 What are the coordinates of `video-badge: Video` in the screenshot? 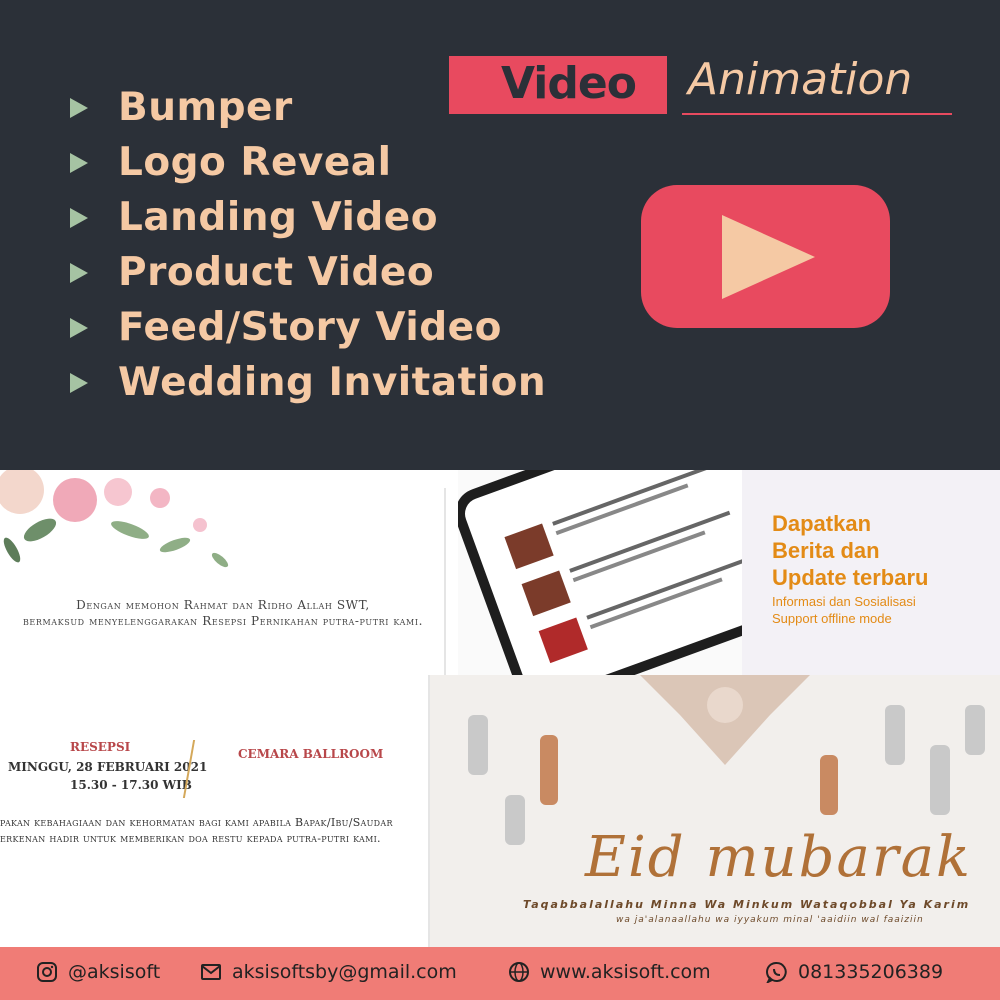 It's located at (558, 85).